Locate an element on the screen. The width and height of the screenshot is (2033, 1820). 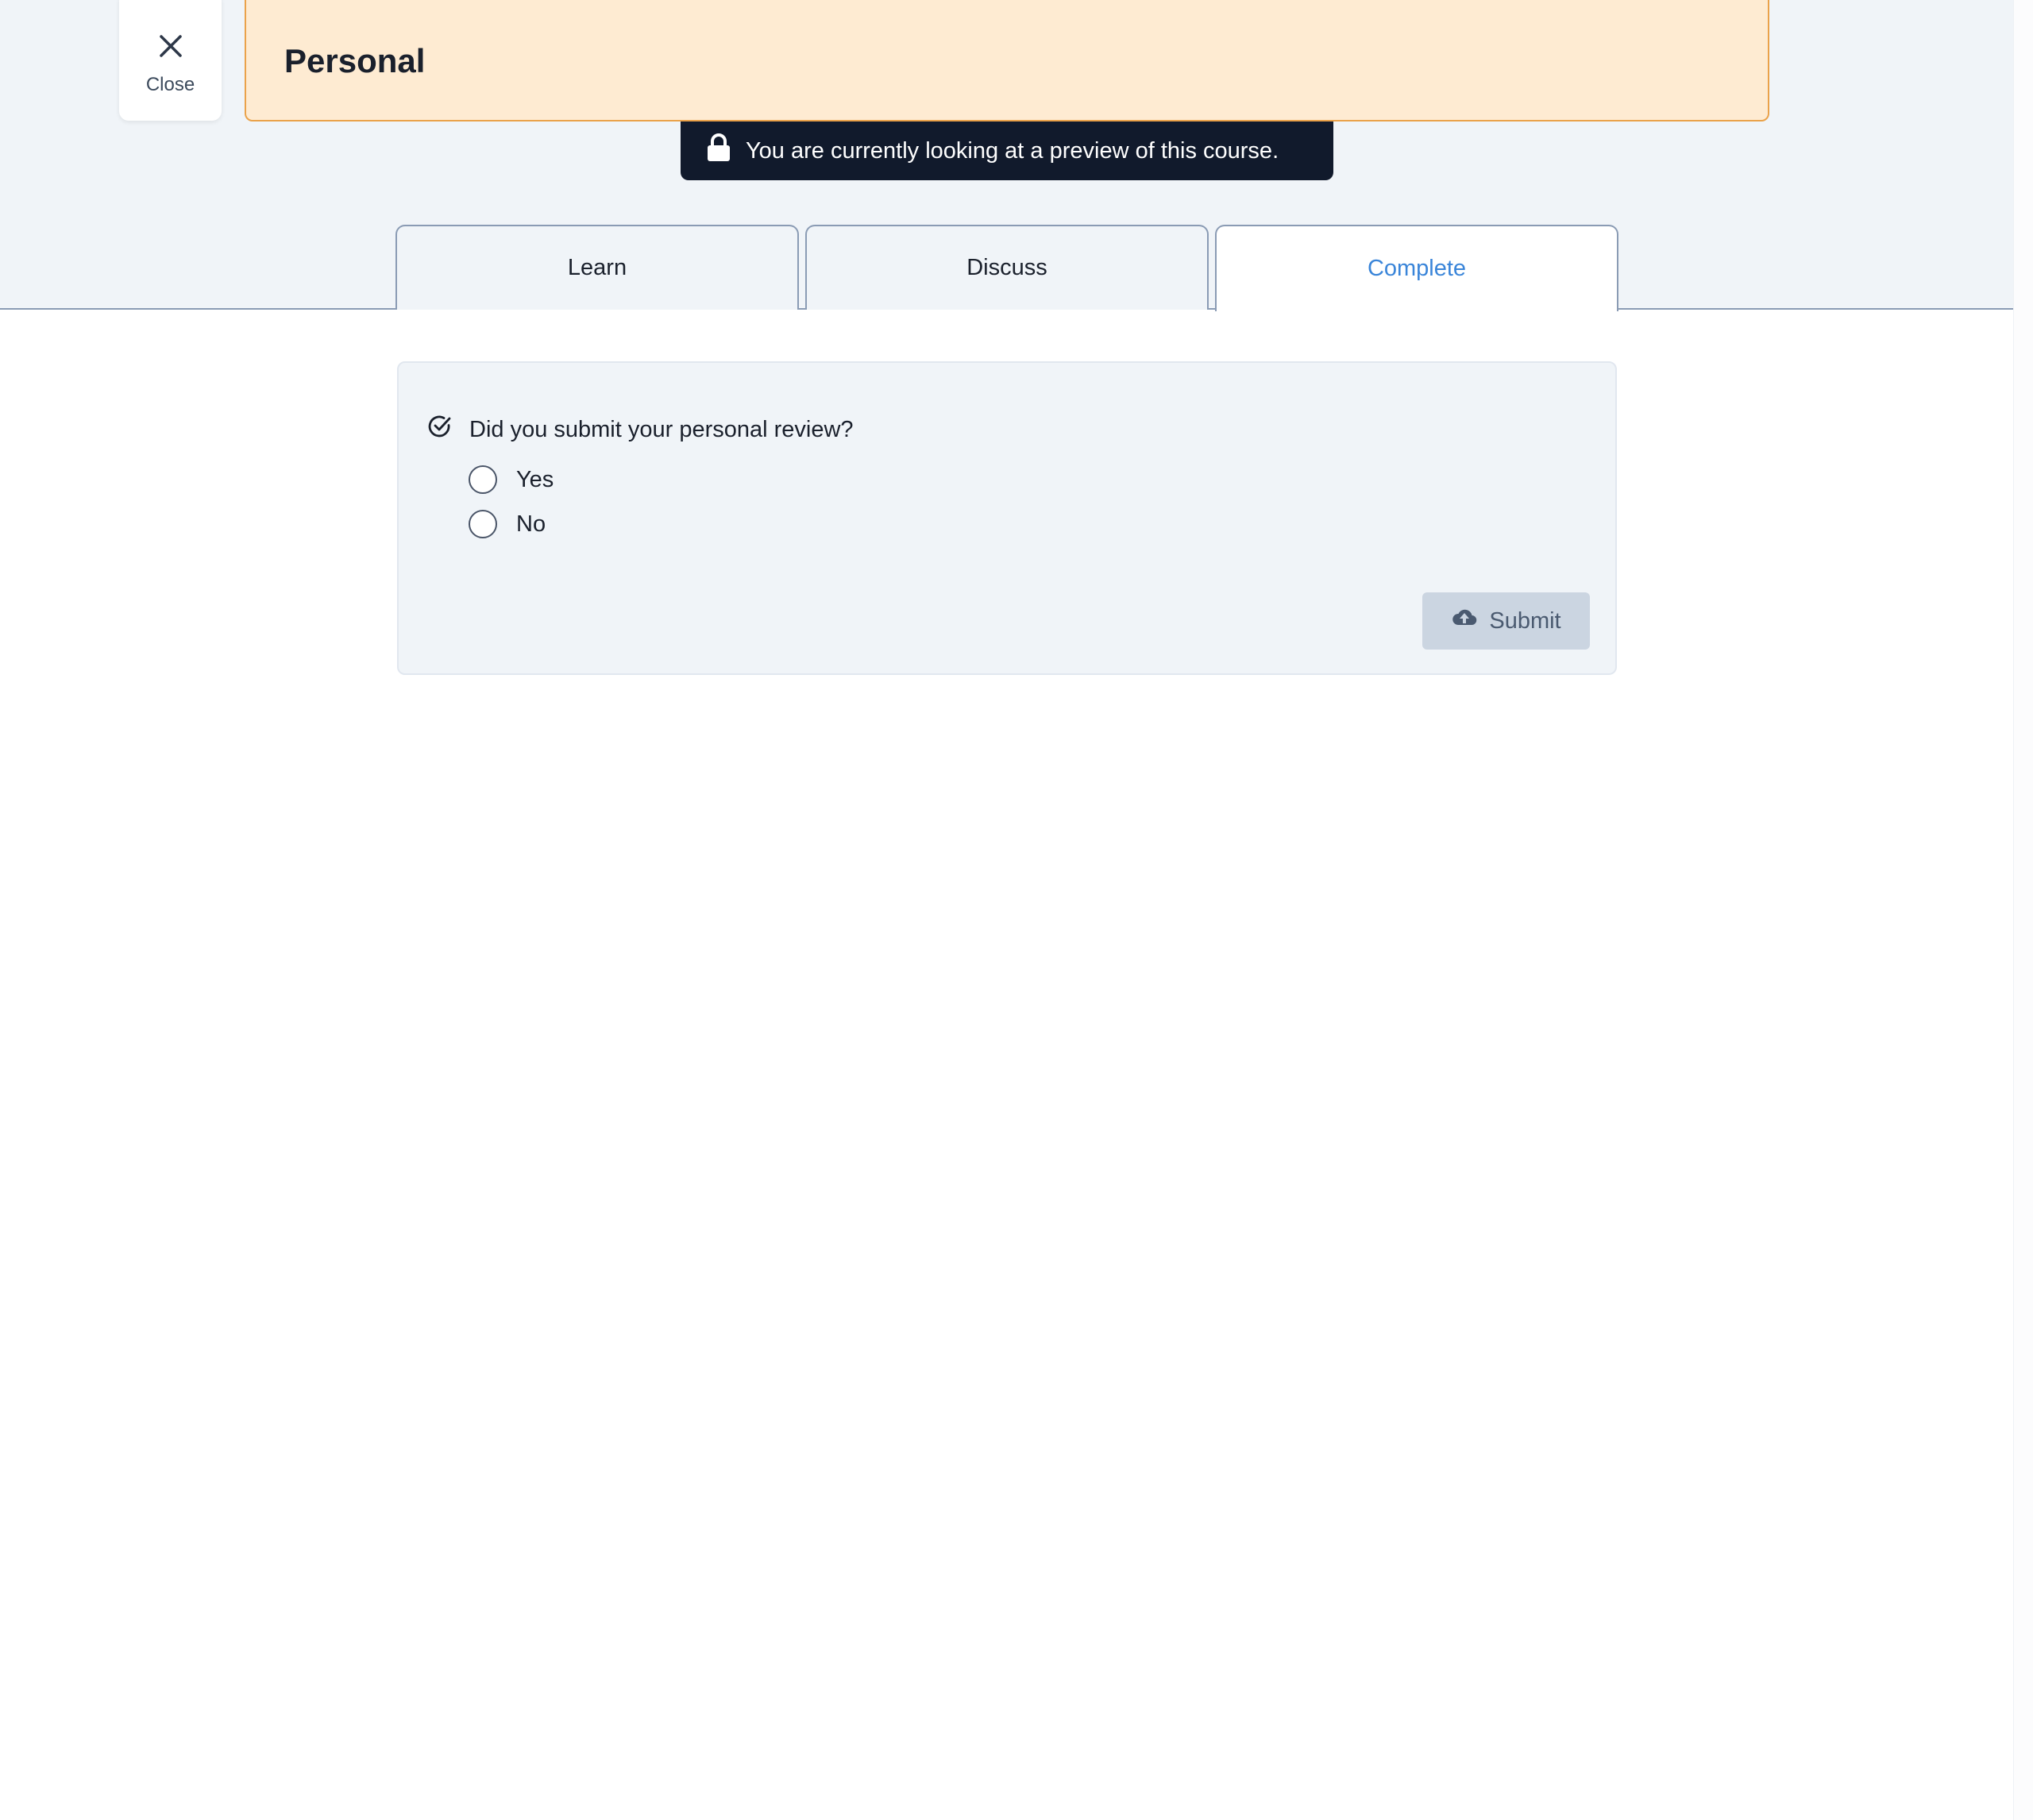
tab-discuss: Discuss is located at coordinates (1007, 267).